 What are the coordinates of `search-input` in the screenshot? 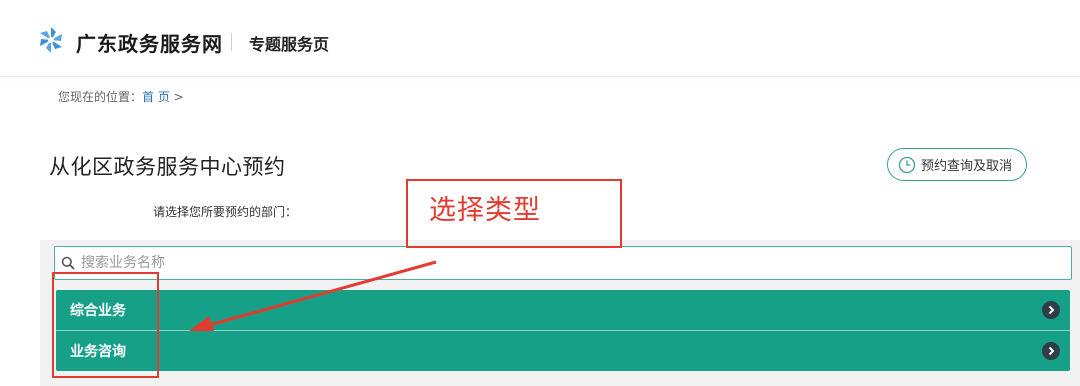 It's located at (531, 263).